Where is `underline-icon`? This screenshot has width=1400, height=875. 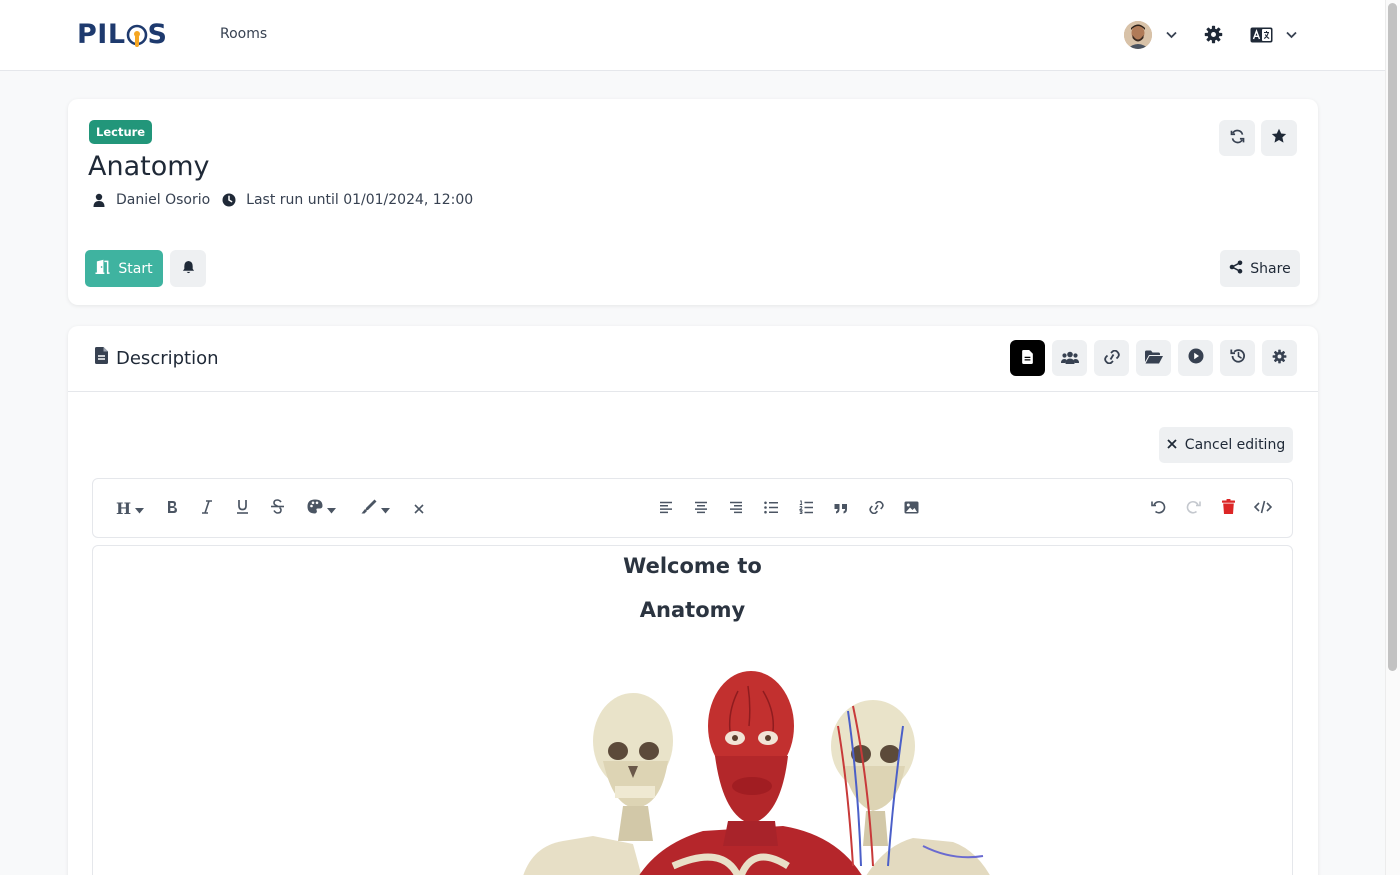 underline-icon is located at coordinates (242, 508).